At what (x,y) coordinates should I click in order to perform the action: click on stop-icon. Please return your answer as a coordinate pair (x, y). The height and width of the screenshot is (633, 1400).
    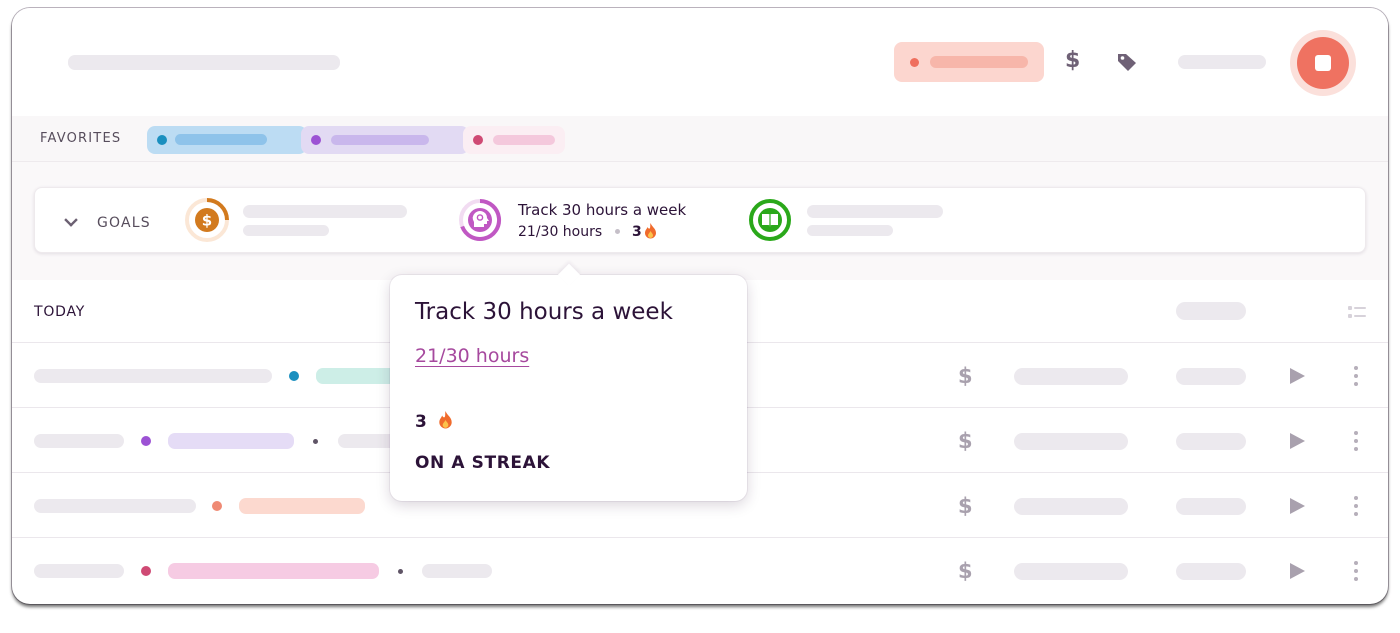
    Looking at the image, I should click on (1323, 63).